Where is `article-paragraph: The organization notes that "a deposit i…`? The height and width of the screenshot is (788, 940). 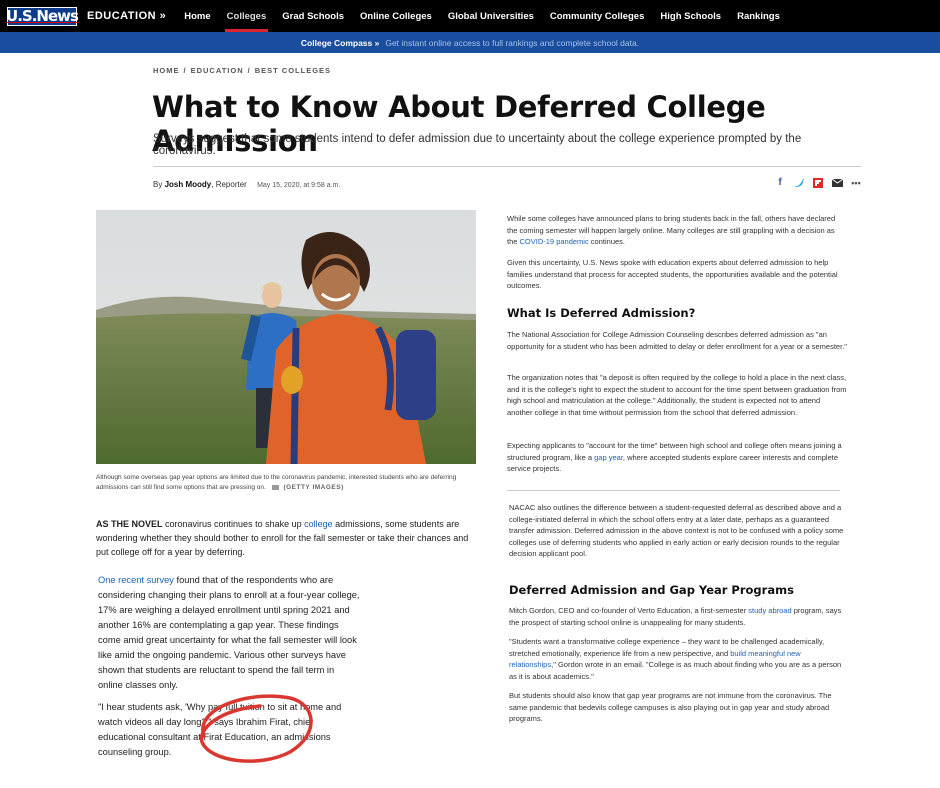
article-paragraph: The organization notes that "a deposit i… is located at coordinates (677, 395).